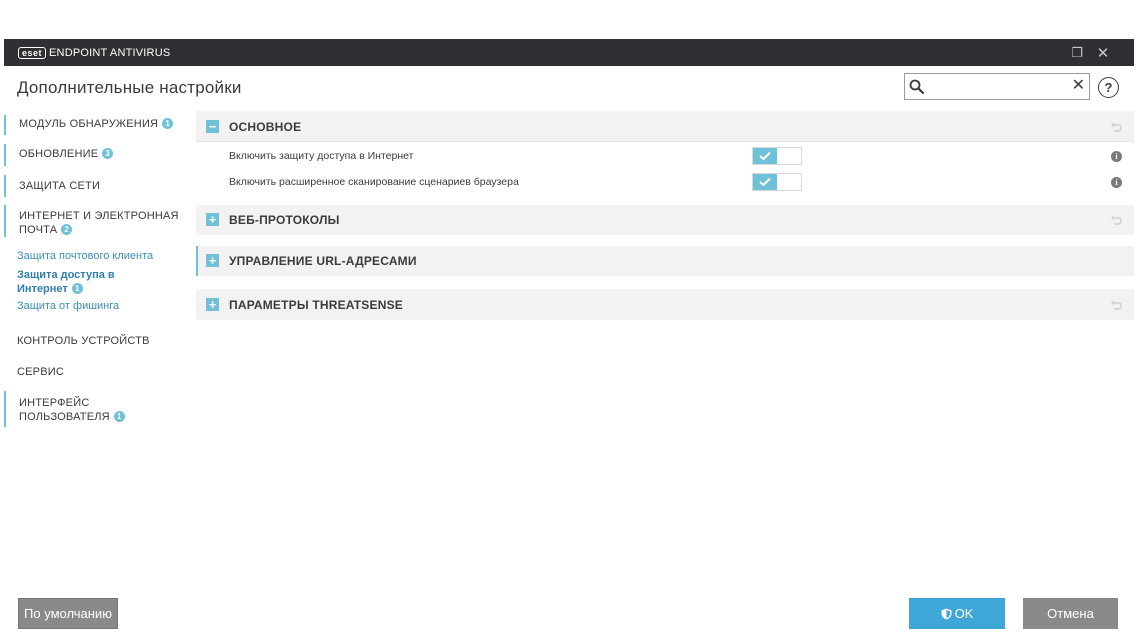 The height and width of the screenshot is (640, 1138). I want to click on browser-script-scan-toggle, so click(777, 182).